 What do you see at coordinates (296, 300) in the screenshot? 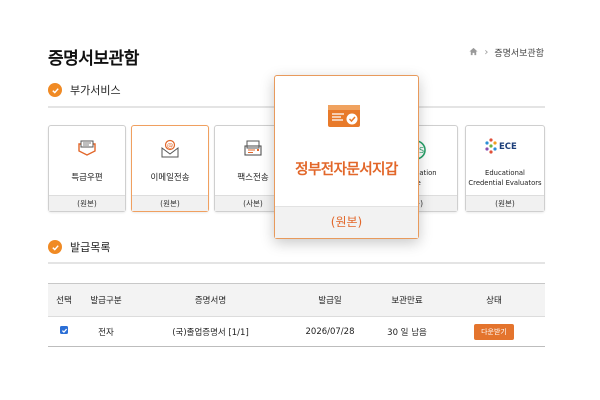
I see `table-header-row: 선택 발급구분 증명서명 발급일 보관만료 상태` at bounding box center [296, 300].